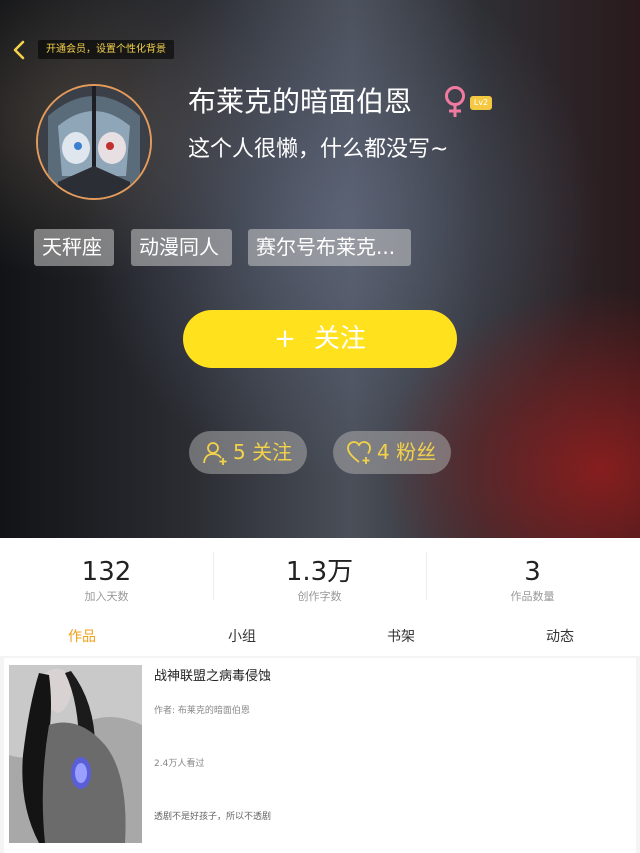 The height and width of the screenshot is (853, 640). I want to click on stat-value: 3, so click(532, 572).